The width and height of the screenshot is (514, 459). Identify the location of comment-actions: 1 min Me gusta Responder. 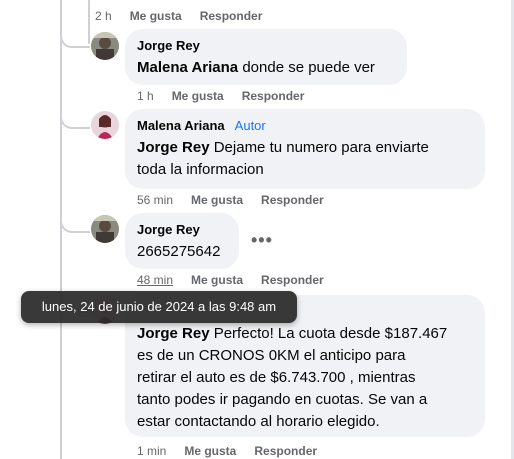
(236, 451).